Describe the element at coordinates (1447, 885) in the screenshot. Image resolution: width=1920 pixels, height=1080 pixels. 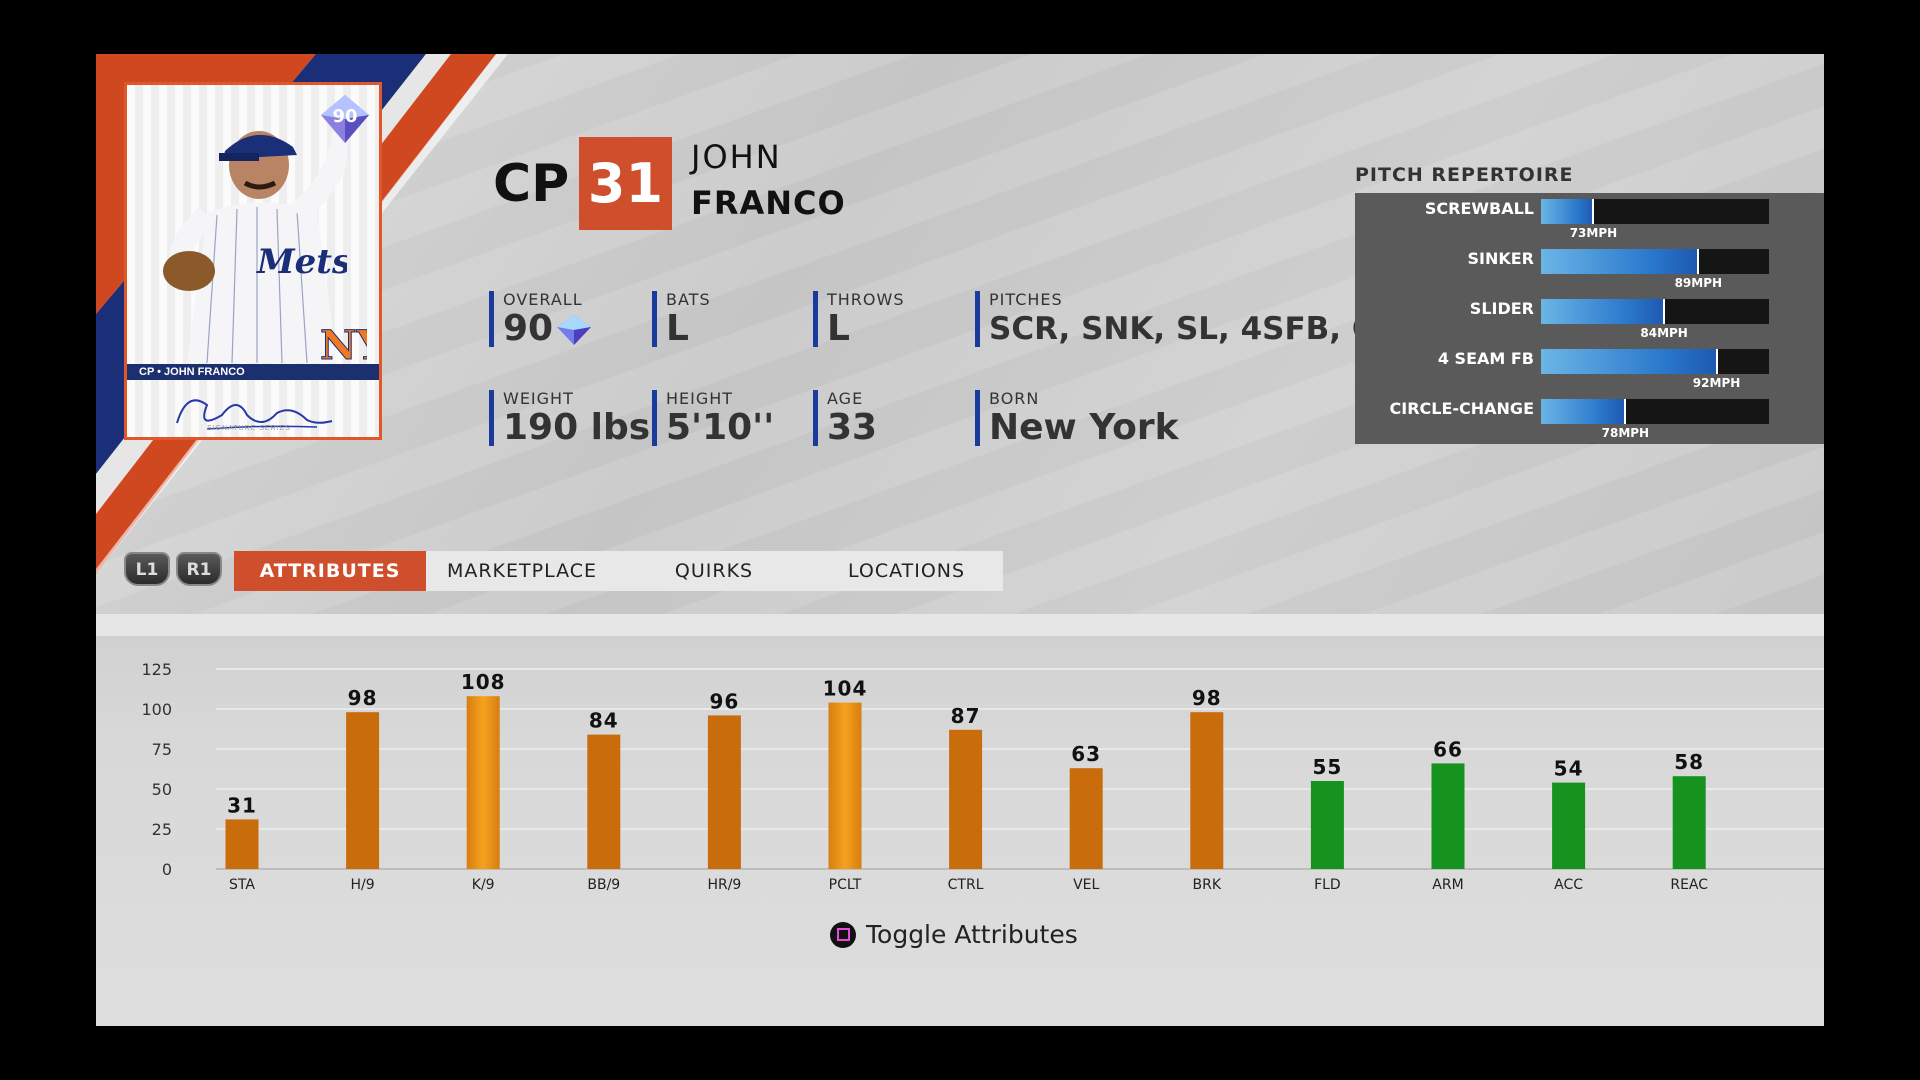
I see `x-category-label: ARM` at that location.